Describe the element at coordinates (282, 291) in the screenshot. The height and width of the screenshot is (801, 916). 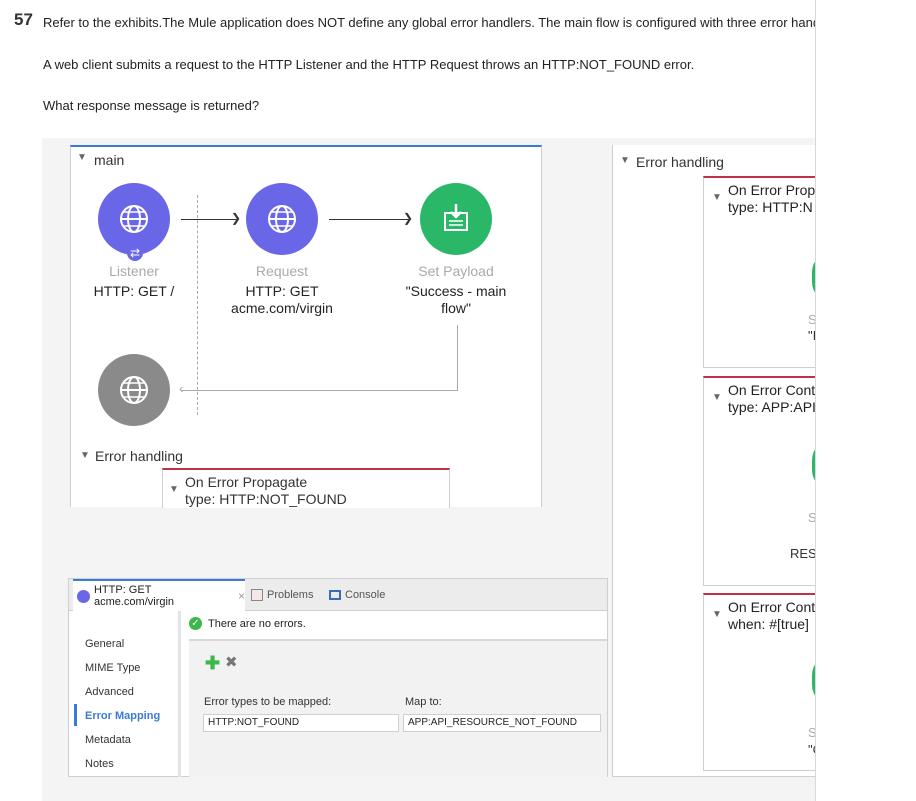
I see `request-detail-line1: HTTP: GET` at that location.